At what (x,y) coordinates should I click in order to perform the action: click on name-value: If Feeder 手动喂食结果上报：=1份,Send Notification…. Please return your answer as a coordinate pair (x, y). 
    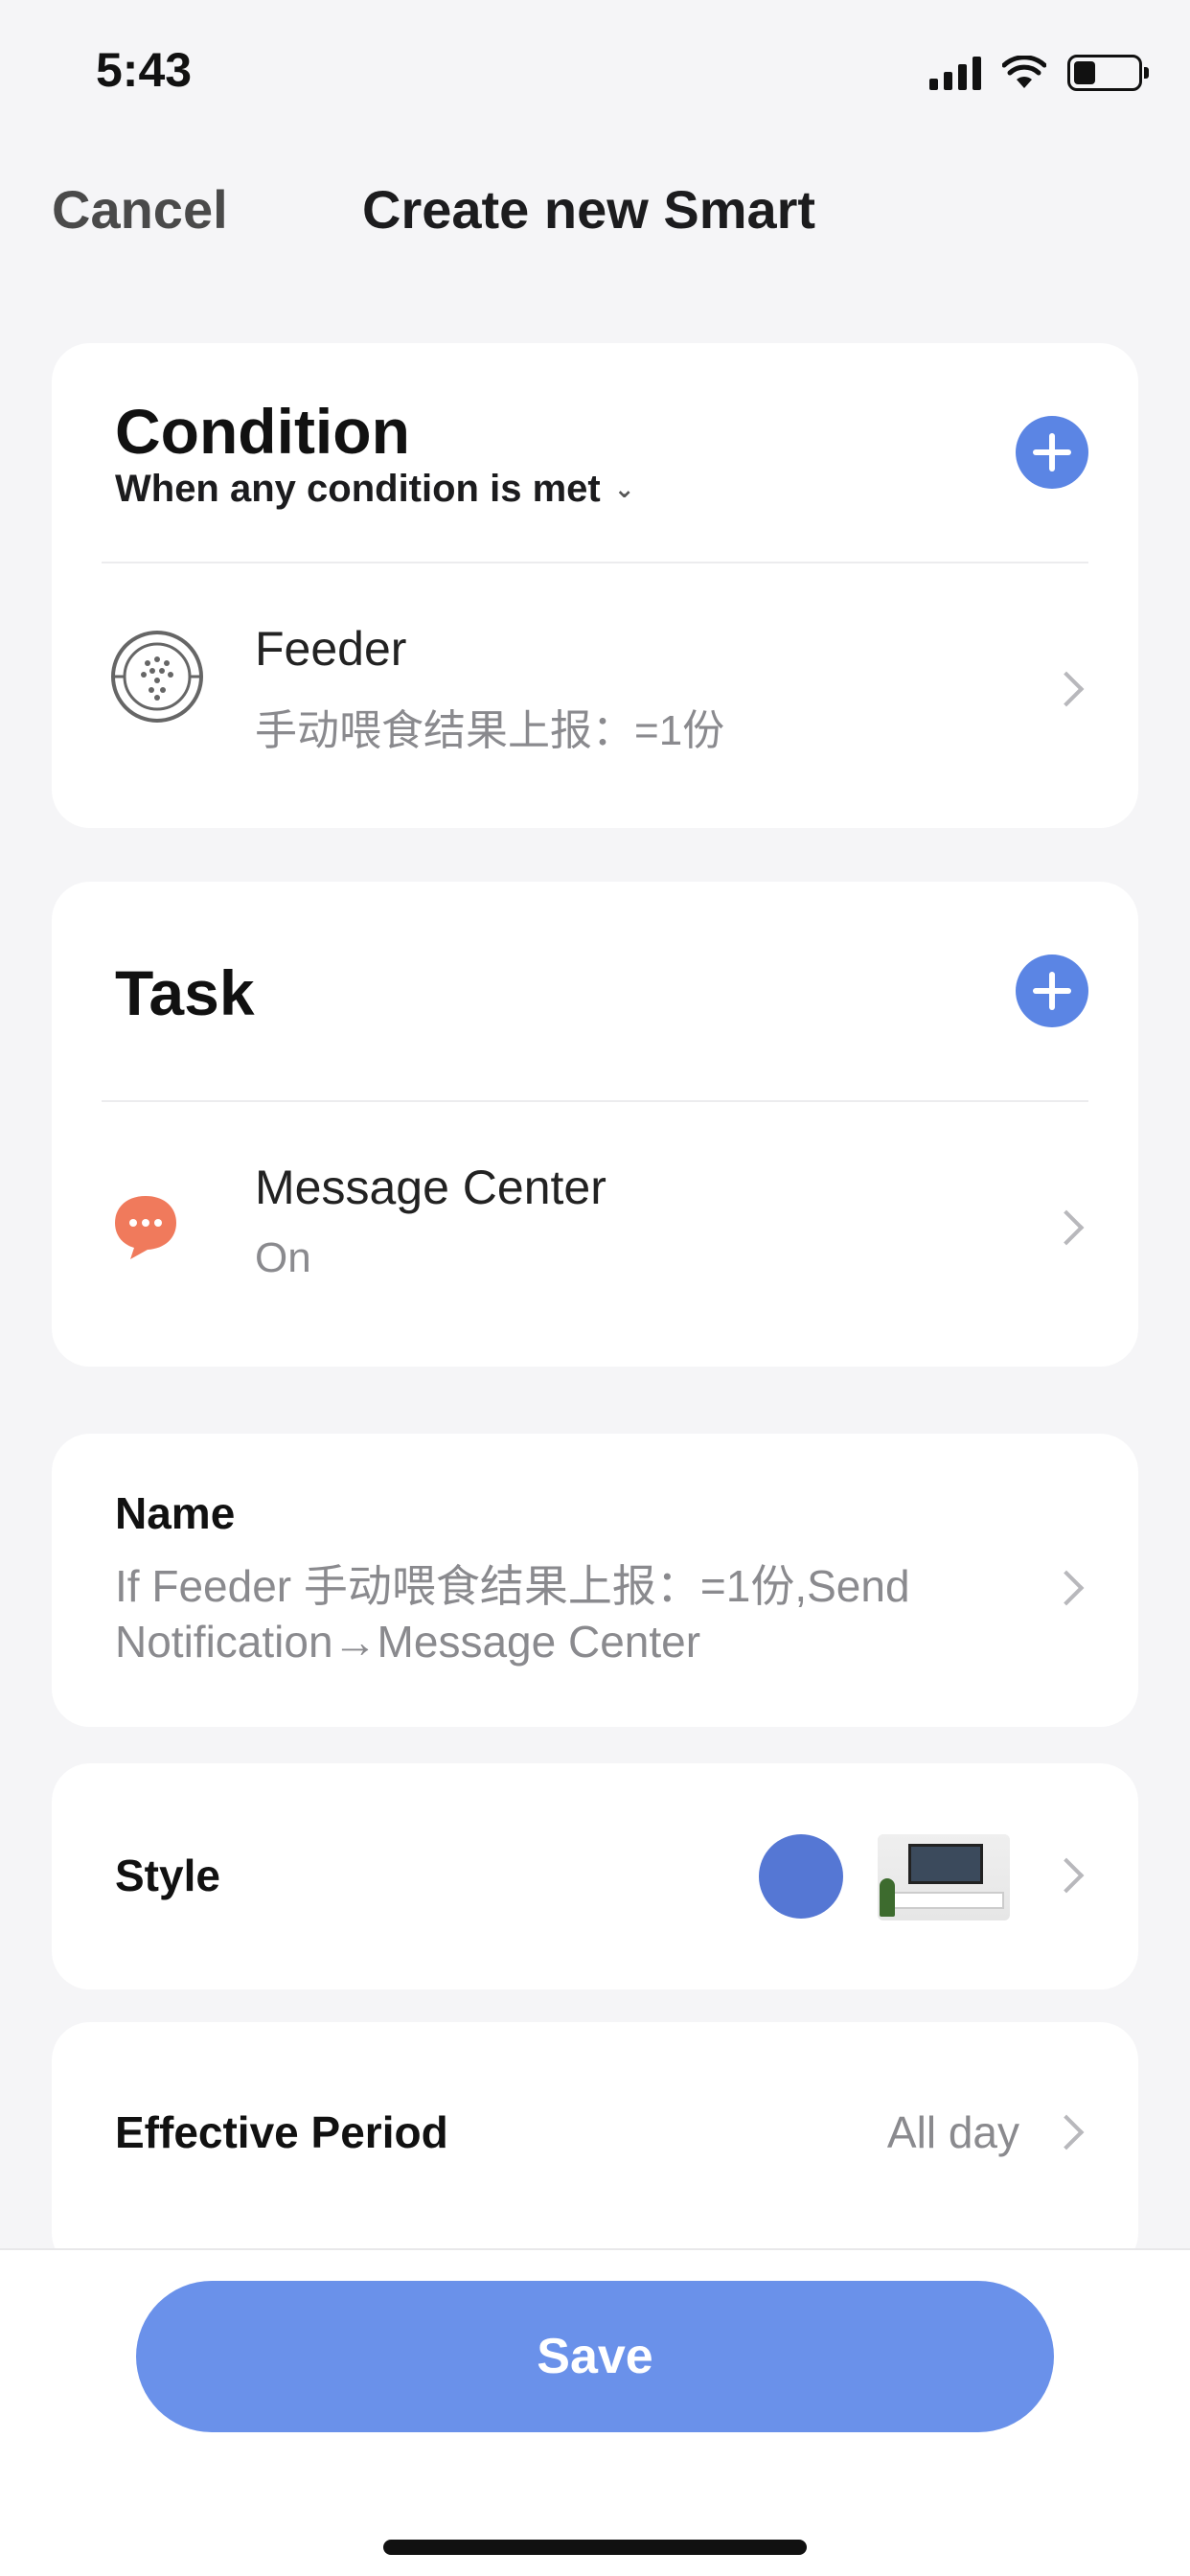
    Looking at the image, I should click on (512, 1614).